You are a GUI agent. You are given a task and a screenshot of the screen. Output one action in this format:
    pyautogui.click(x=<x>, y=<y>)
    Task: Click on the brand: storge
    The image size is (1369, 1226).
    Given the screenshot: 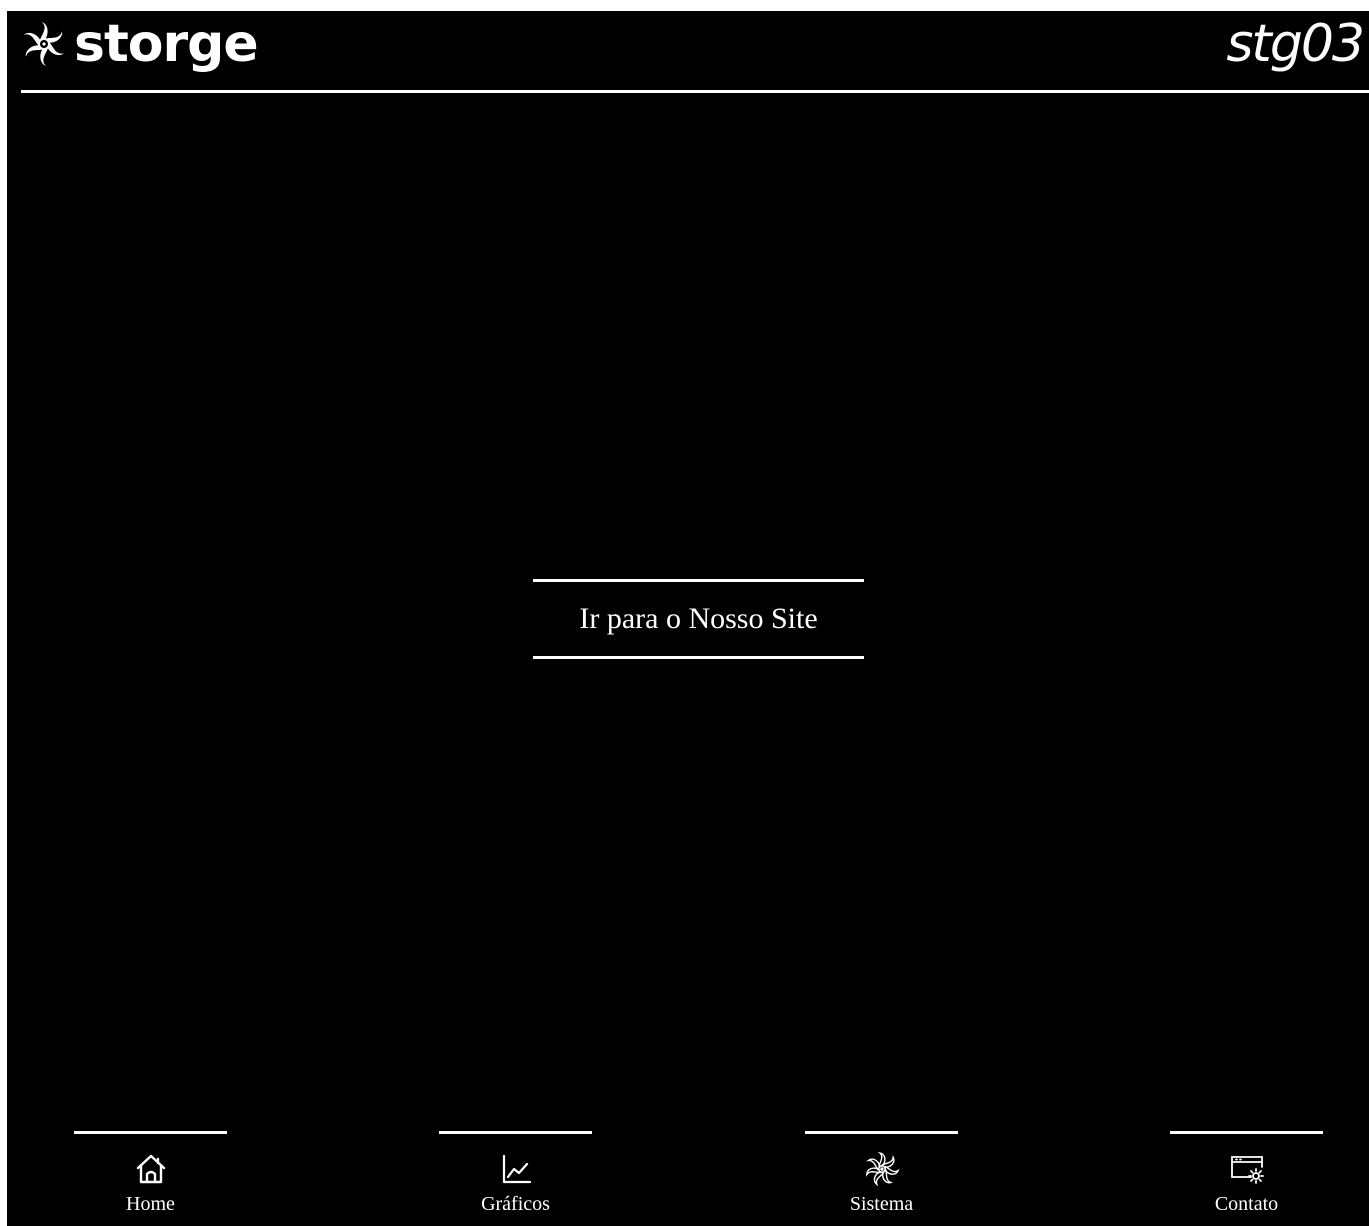 What is the action you would take?
    pyautogui.click(x=139, y=44)
    